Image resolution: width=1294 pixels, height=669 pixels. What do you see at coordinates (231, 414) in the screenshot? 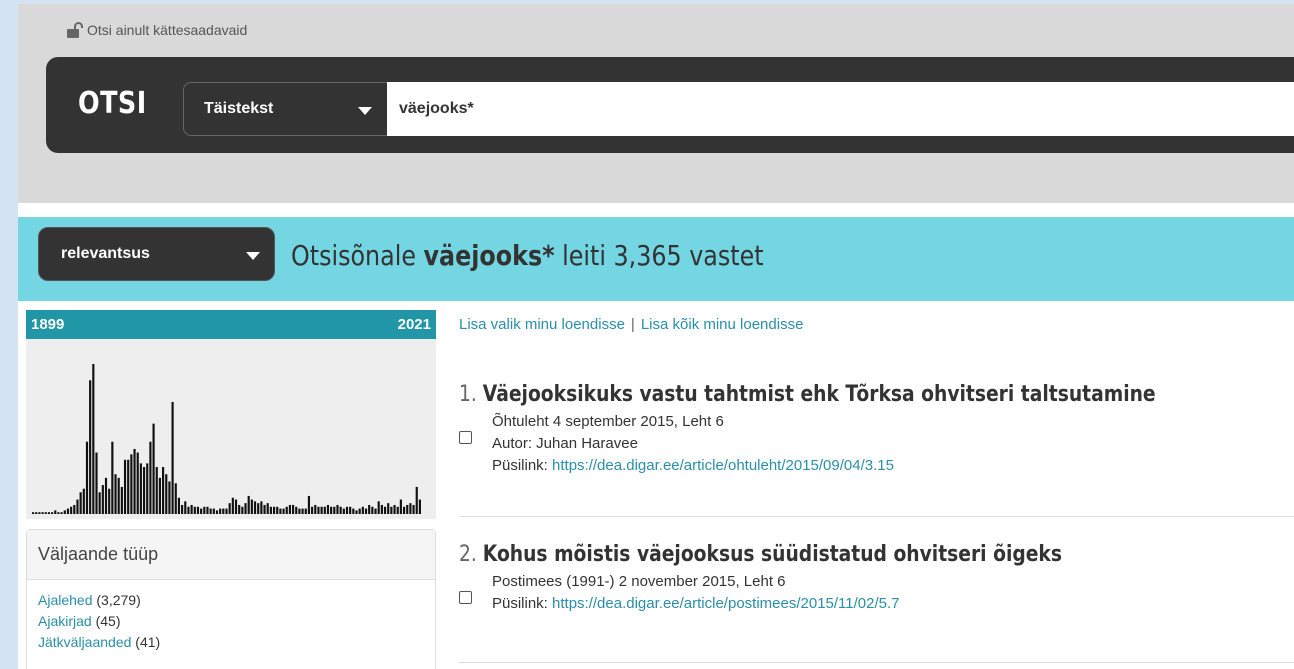
I see `year-histogram: 1899 2021` at bounding box center [231, 414].